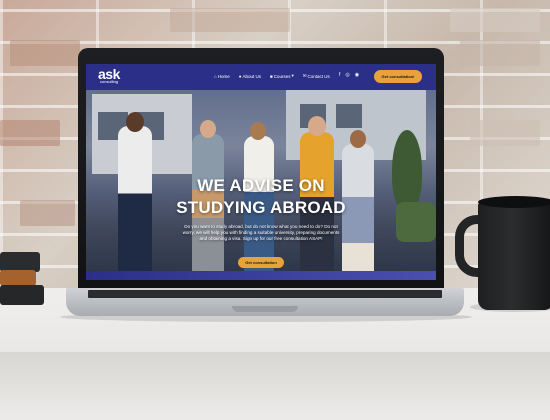  I want to click on get-consultation-nav-button: Get consultation!, so click(398, 76).